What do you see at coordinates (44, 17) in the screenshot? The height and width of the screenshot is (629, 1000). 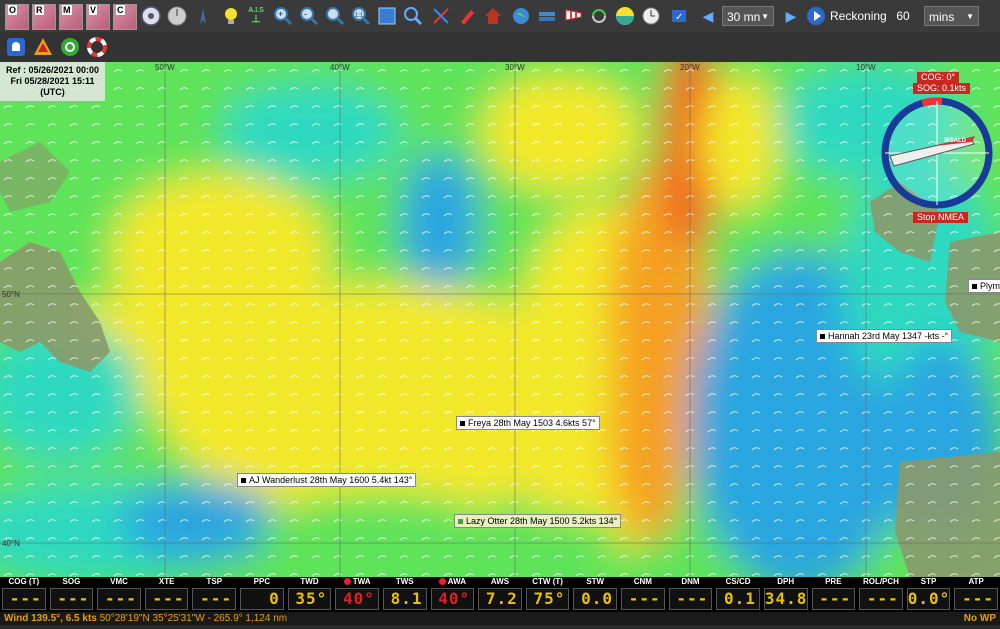 I see `chart-r-button: R` at bounding box center [44, 17].